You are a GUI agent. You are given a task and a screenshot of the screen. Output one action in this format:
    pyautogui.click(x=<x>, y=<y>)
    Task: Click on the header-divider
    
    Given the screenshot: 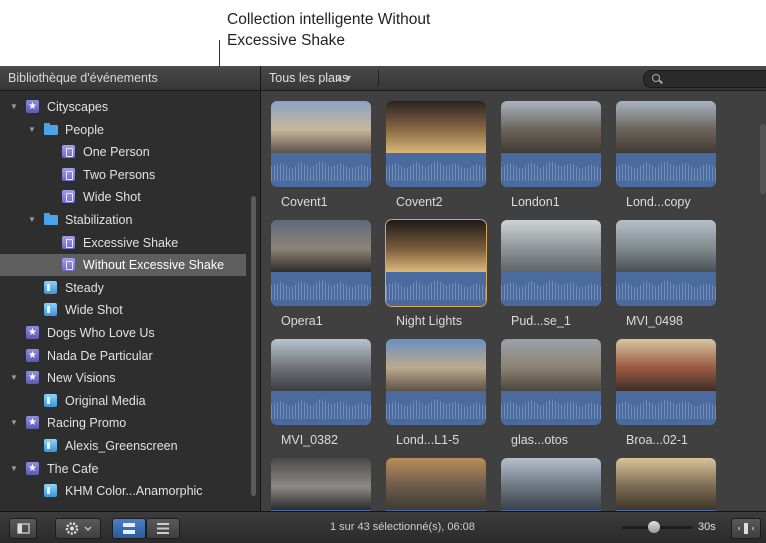 What is the action you would take?
    pyautogui.click(x=378, y=78)
    